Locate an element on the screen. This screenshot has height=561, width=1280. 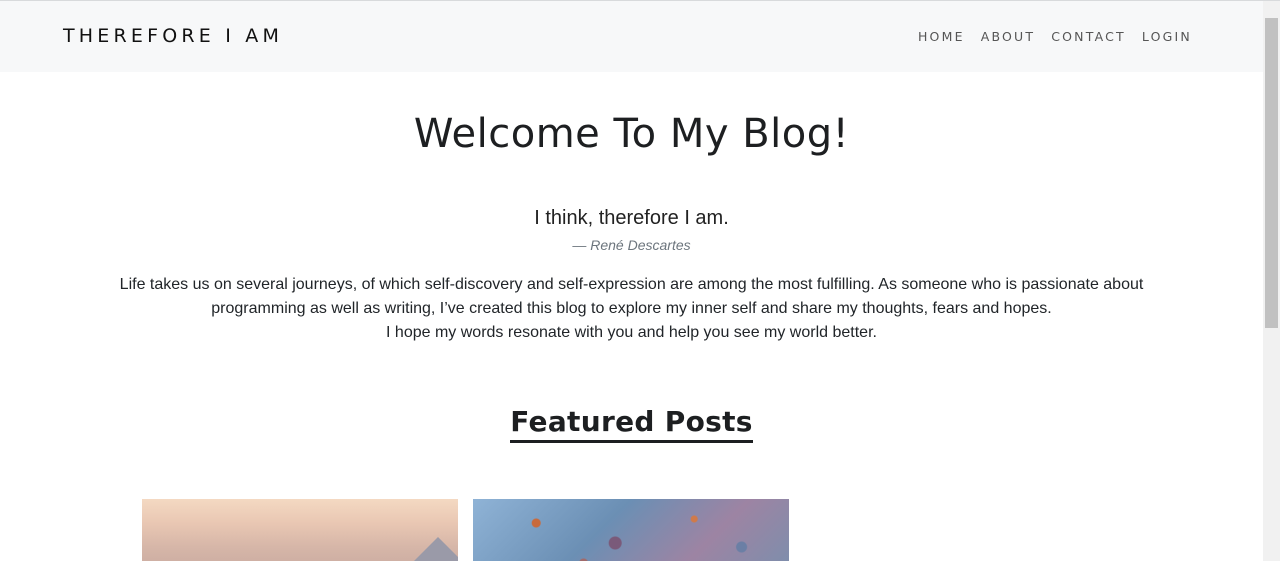
featured-posts-heading: Featured Posts is located at coordinates (631, 424).